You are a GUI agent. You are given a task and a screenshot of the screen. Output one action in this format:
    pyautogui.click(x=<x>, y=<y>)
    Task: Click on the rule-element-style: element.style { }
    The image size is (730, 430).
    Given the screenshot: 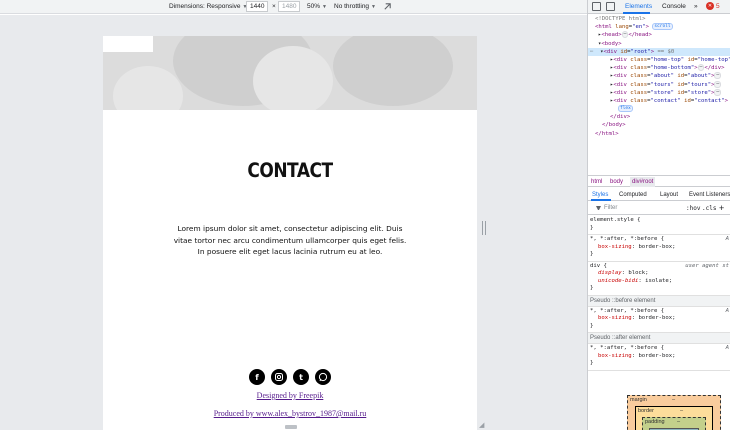 What is the action you would take?
    pyautogui.click(x=659, y=225)
    